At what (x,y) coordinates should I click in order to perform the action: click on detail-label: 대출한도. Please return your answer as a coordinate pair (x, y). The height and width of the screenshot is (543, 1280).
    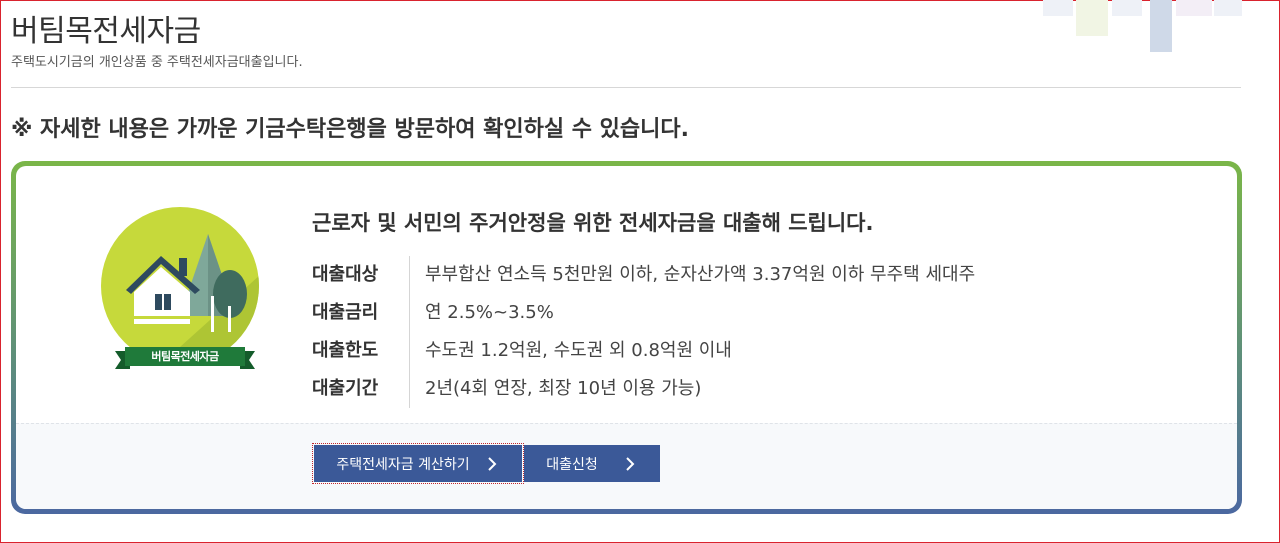
    Looking at the image, I should click on (361, 351).